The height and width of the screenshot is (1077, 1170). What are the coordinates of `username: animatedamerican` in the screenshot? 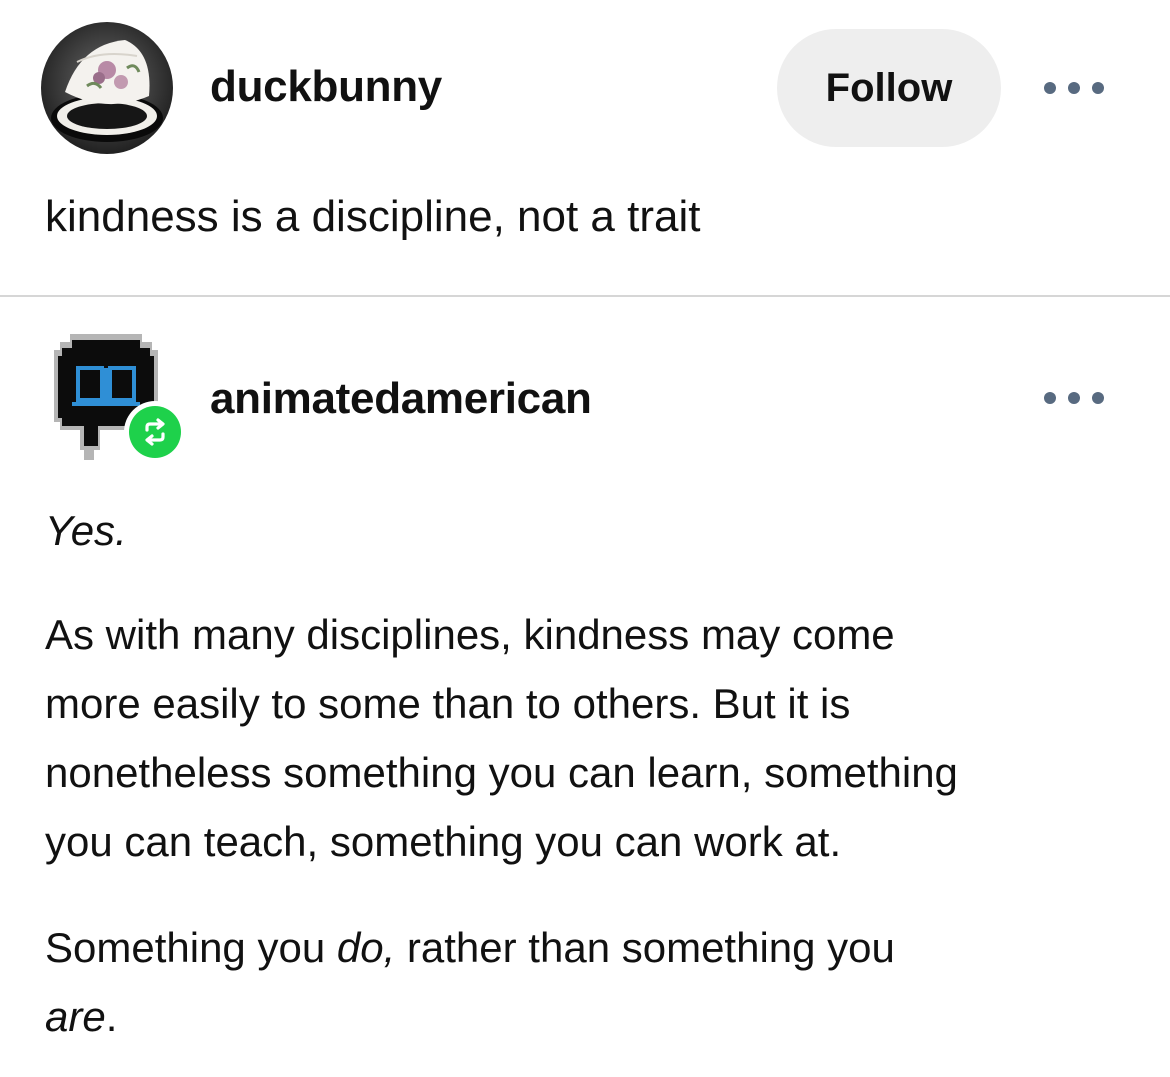 It's located at (401, 399).